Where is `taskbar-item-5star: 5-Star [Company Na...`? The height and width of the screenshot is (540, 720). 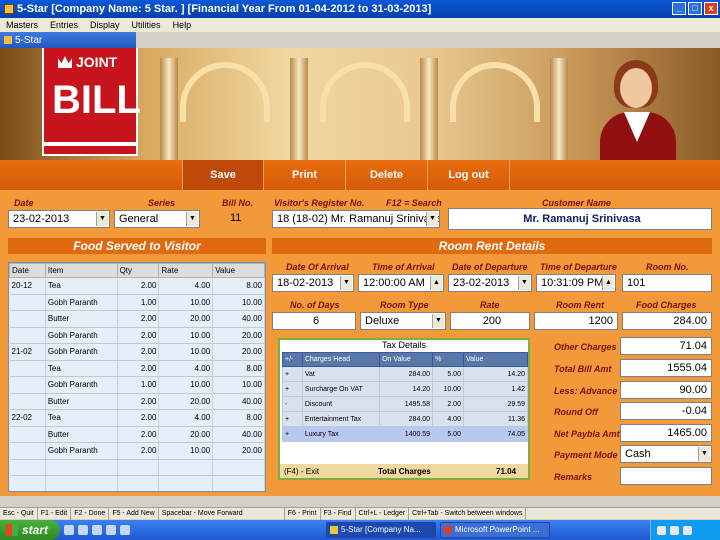
taskbar-item-5star: 5-Star [Company Na... is located at coordinates (381, 530).